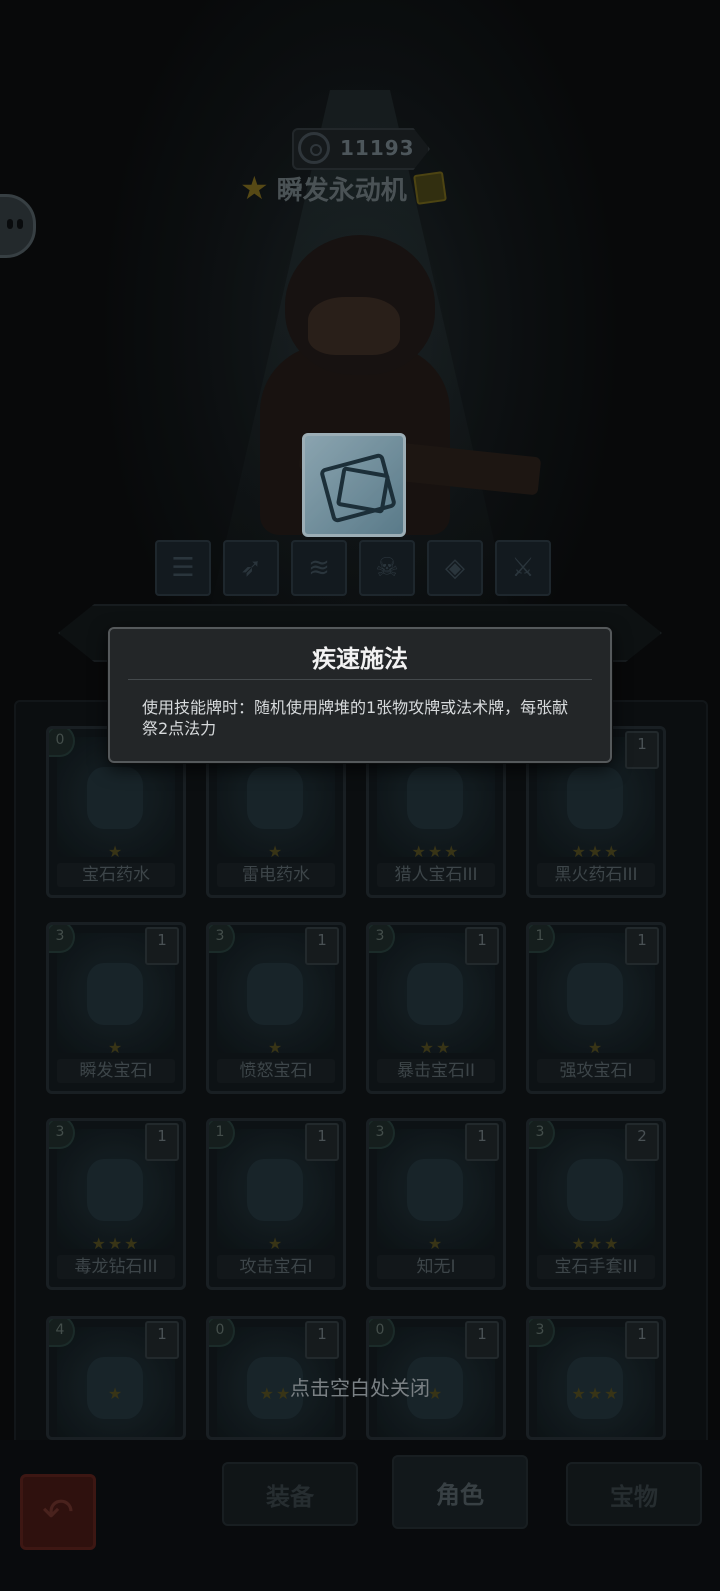 The height and width of the screenshot is (1591, 720). What do you see at coordinates (360, 659) in the screenshot?
I see `tooltip-title: 疾速施法` at bounding box center [360, 659].